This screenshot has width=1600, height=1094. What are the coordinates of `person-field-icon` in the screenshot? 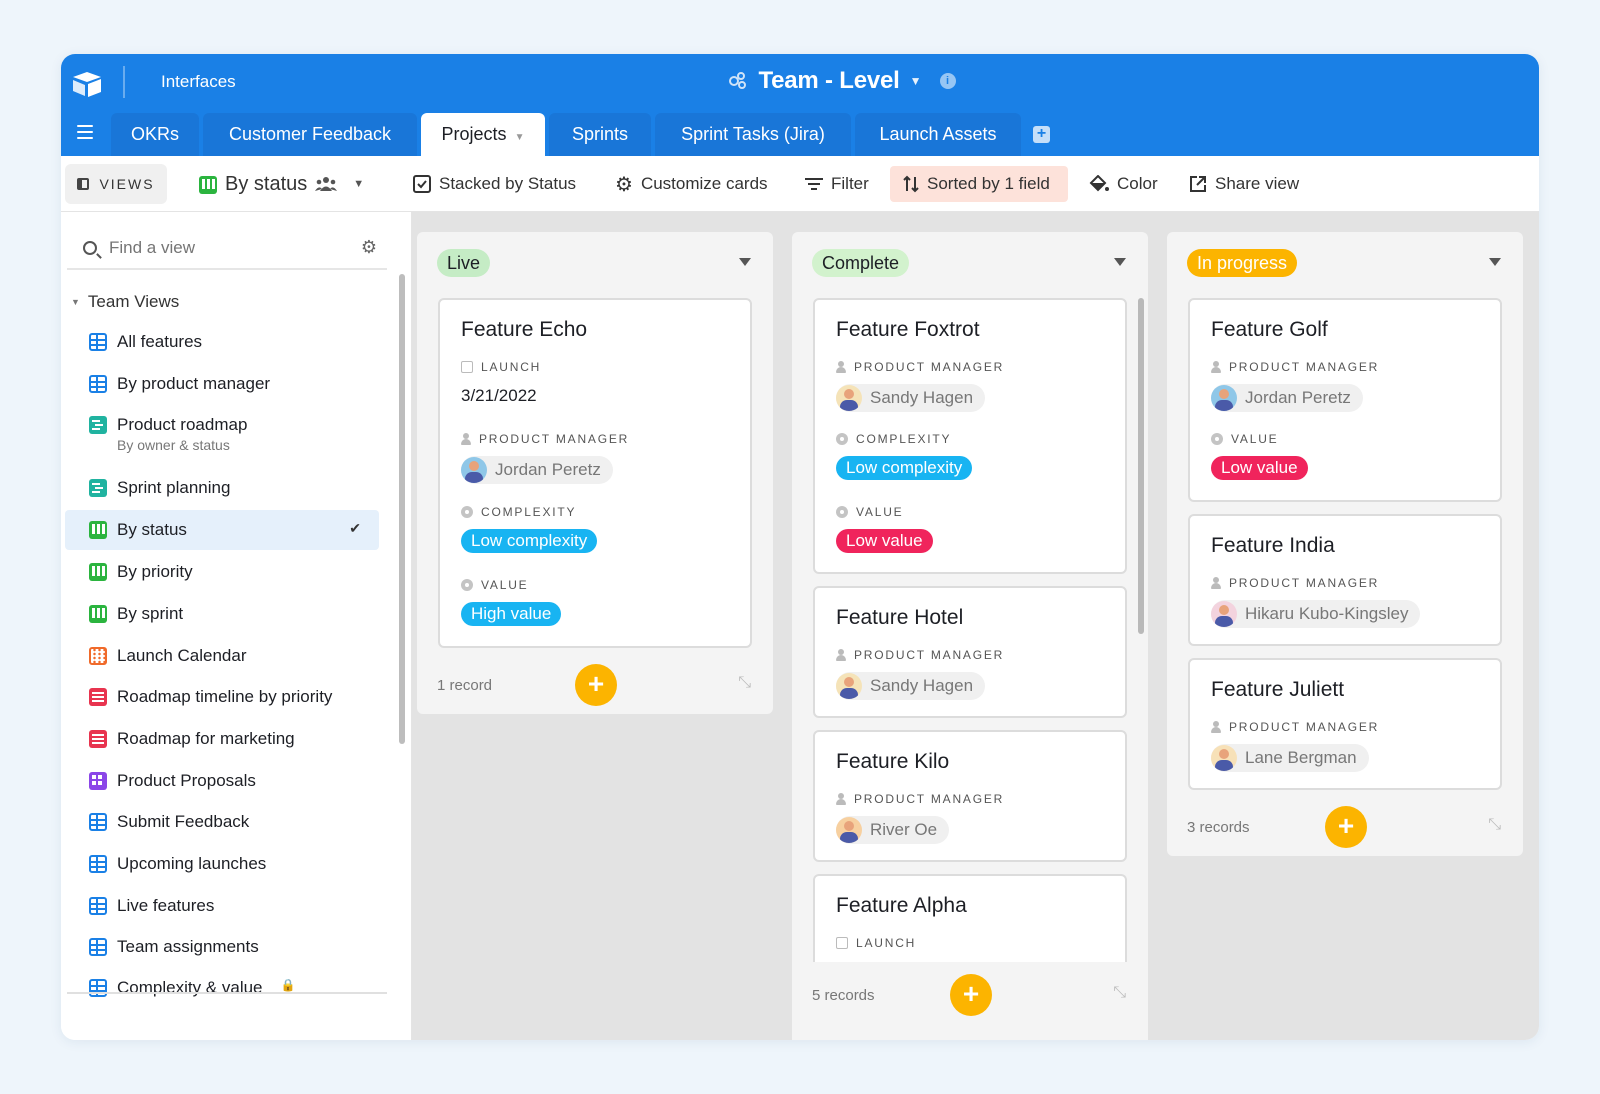 It's located at (1216, 367).